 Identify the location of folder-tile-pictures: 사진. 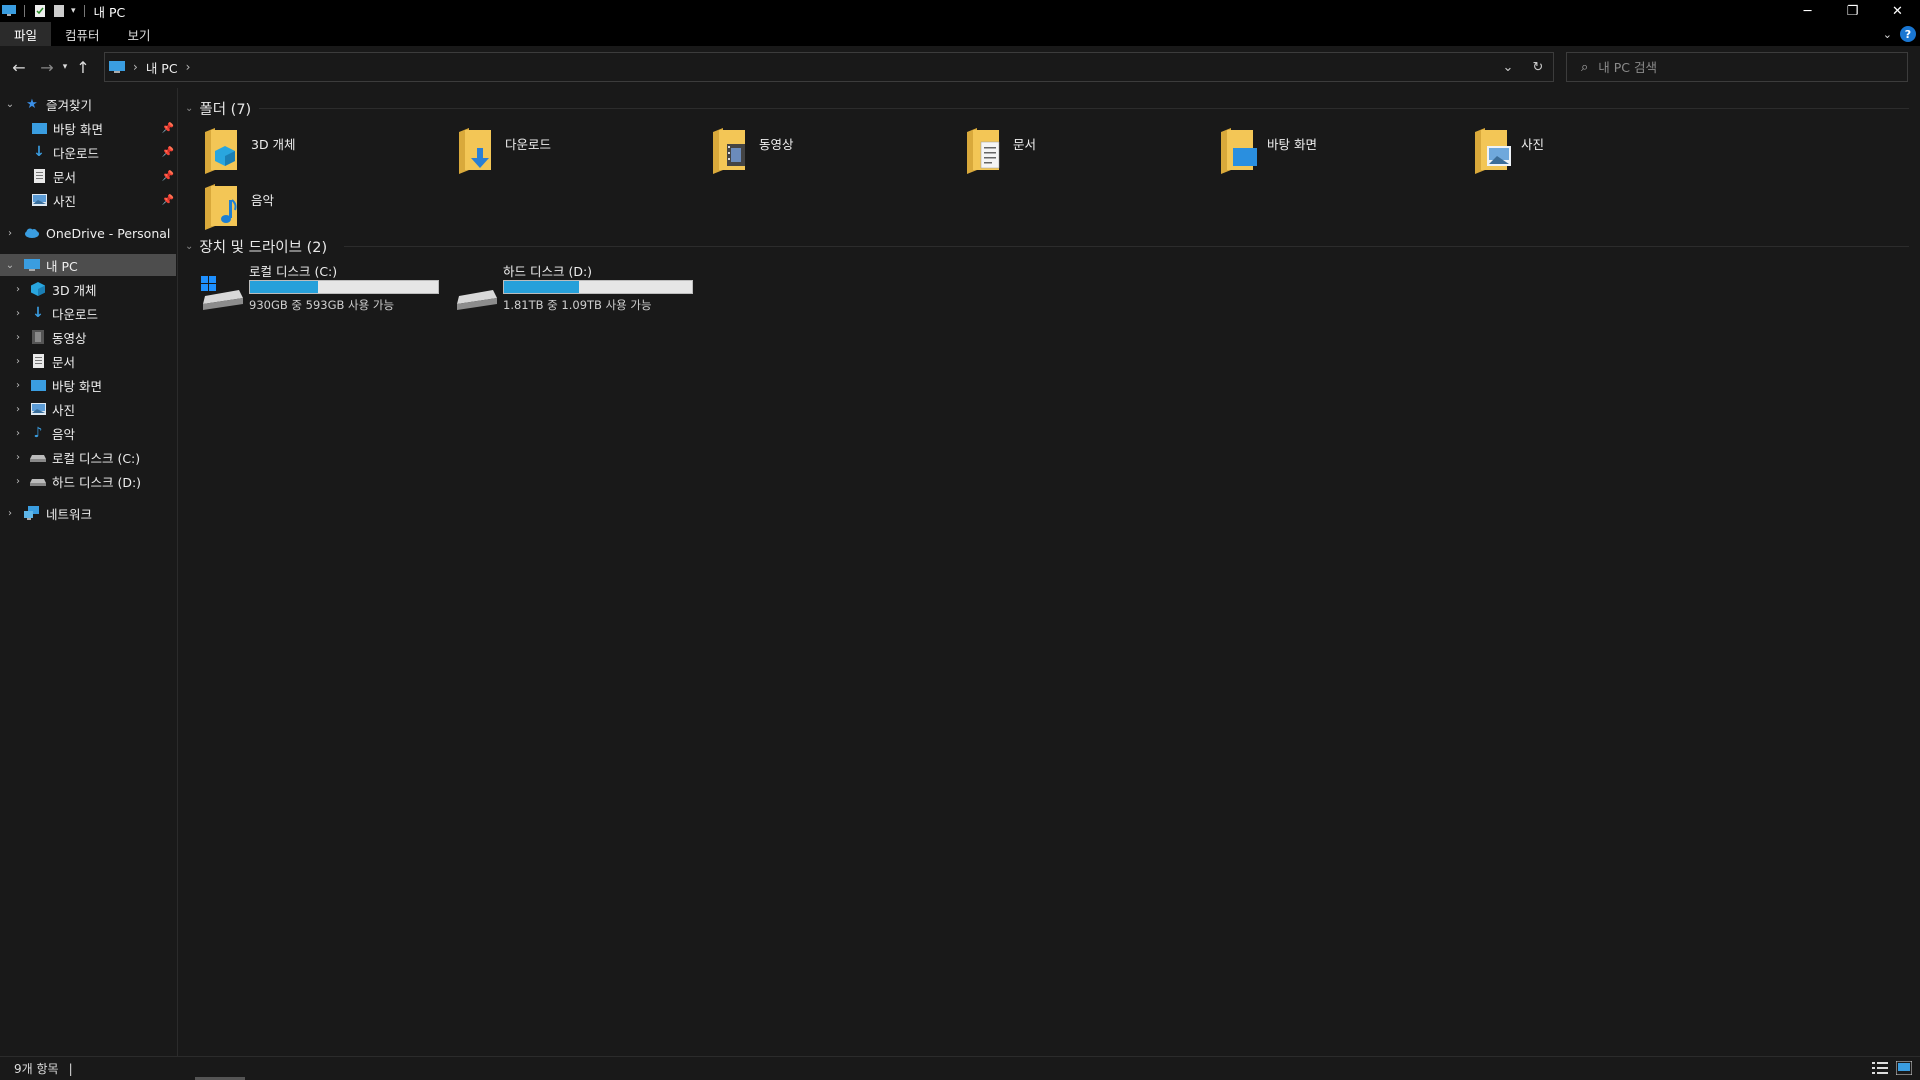
(1593, 153).